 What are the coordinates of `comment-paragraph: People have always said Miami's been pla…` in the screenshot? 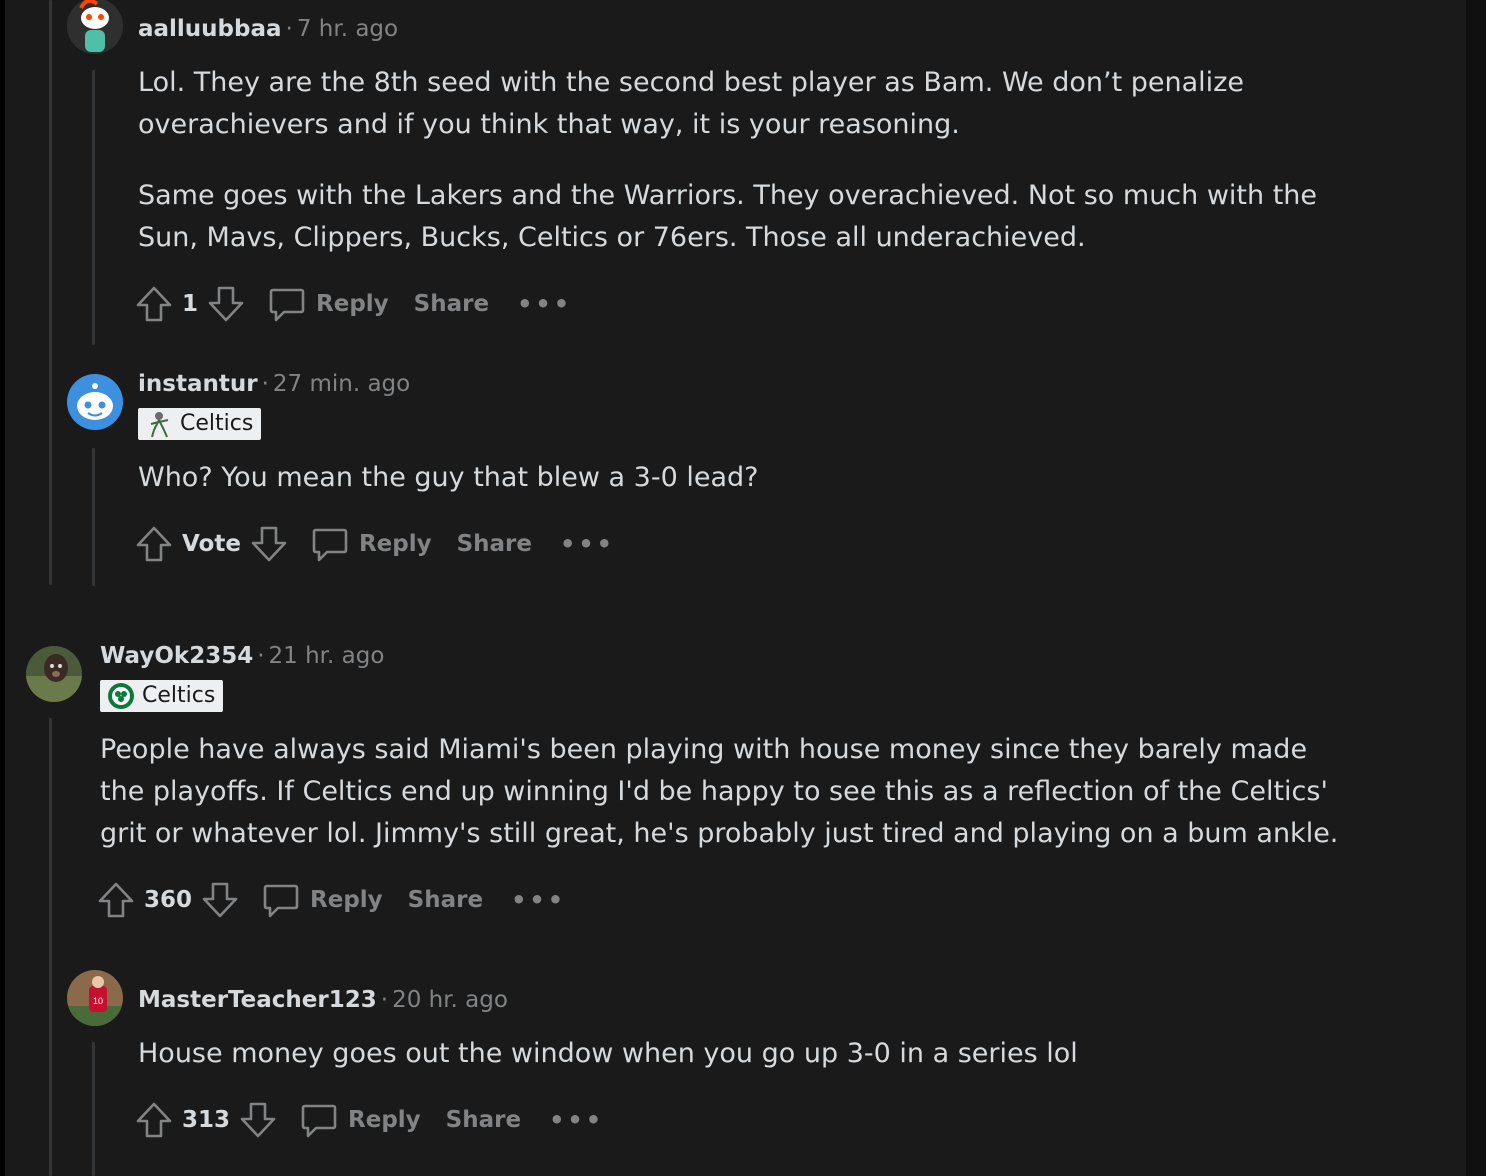 It's located at (719, 791).